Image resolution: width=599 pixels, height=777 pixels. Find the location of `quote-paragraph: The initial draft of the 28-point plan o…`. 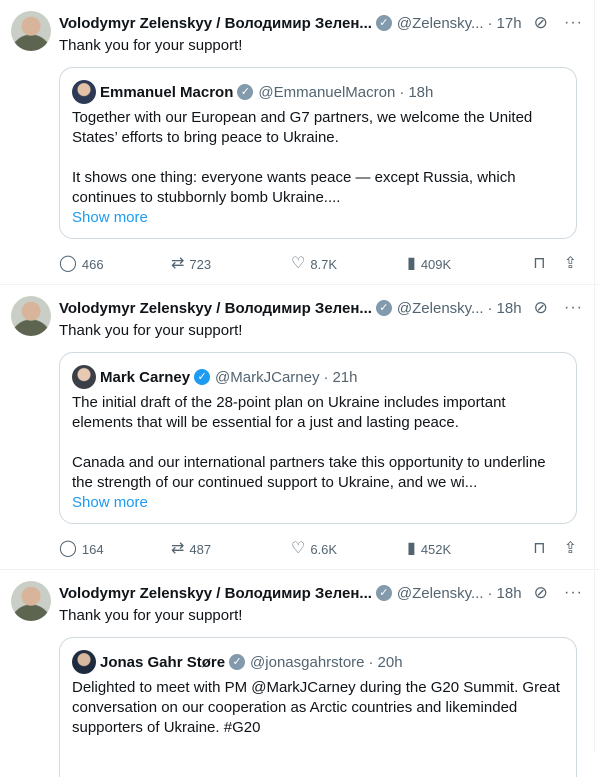

quote-paragraph: The initial draft of the 28-point plan o… is located at coordinates (289, 412).